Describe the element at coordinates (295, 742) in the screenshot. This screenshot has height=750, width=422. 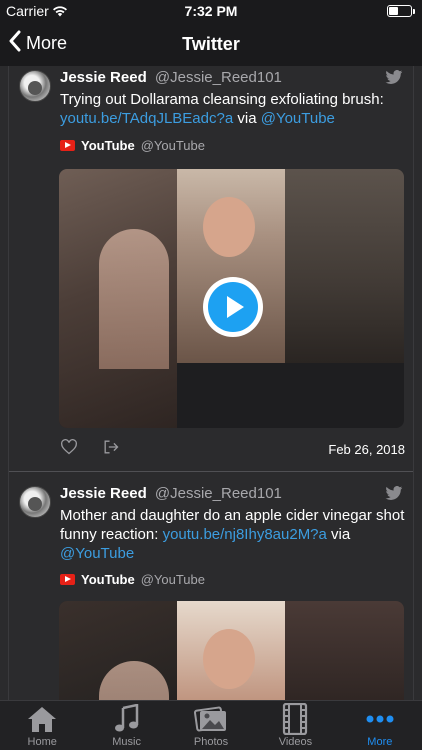
I see `tab-label: Videos` at that location.